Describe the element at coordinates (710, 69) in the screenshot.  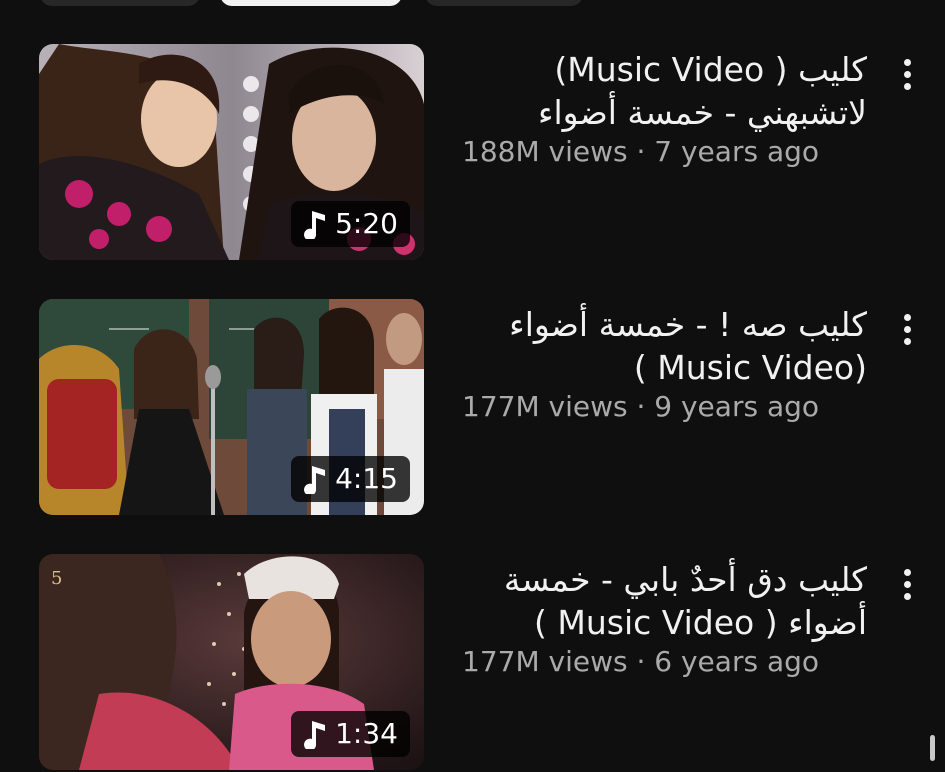
I see `video-title-line: كليب ( Music Video)` at that location.